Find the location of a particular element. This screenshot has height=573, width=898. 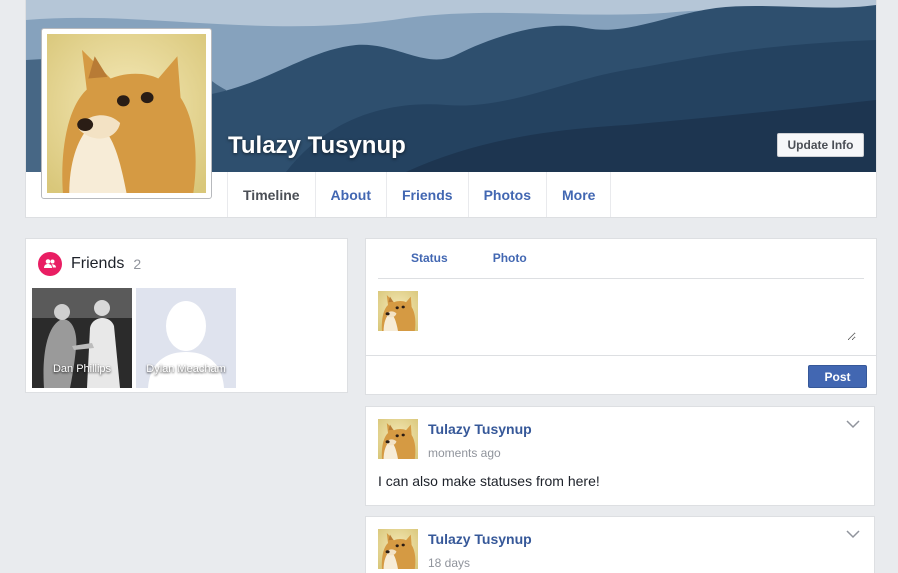

composer-tab-status: Status is located at coordinates (429, 264).